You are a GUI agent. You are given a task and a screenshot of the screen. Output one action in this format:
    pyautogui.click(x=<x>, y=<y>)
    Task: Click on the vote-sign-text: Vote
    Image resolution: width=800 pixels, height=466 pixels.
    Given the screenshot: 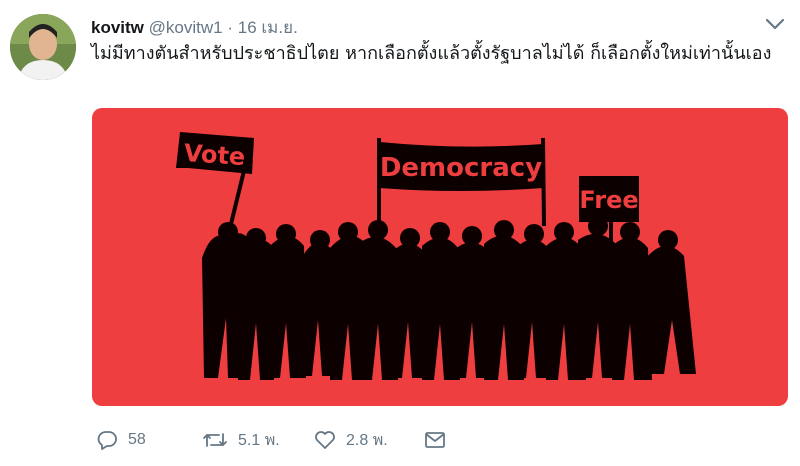 What is the action you would take?
    pyautogui.click(x=214, y=155)
    